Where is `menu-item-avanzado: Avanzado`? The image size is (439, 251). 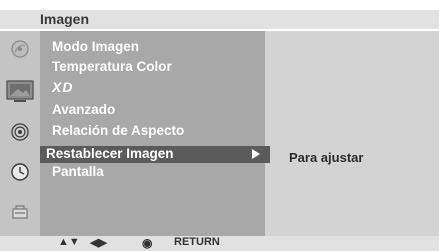
menu-item-avanzado: Avanzado is located at coordinates (83, 109).